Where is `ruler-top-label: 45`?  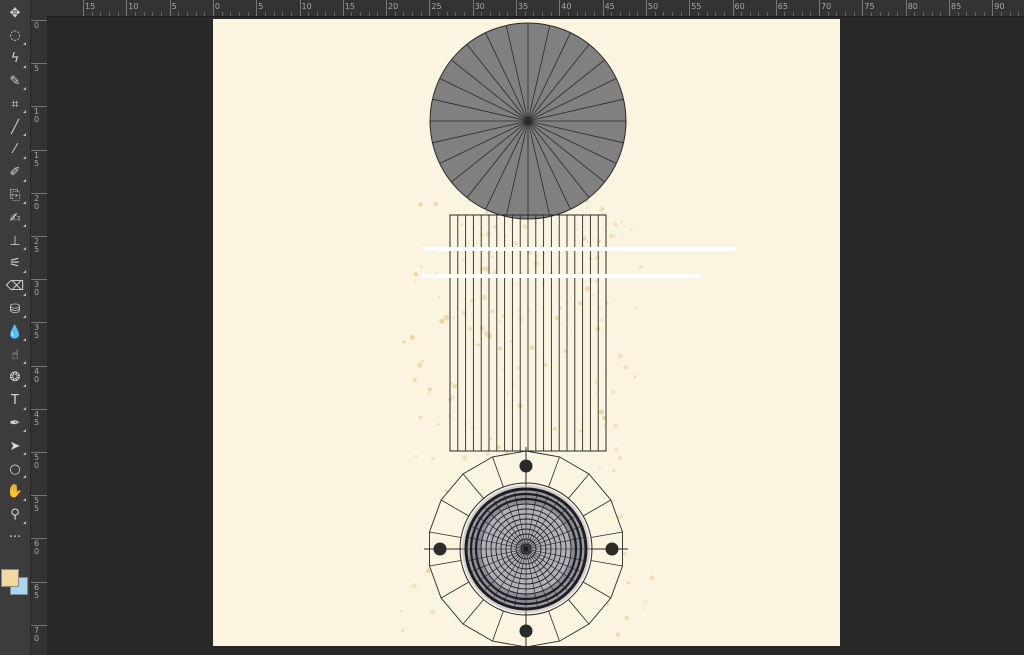
ruler-top-label: 45 is located at coordinates (609, 6).